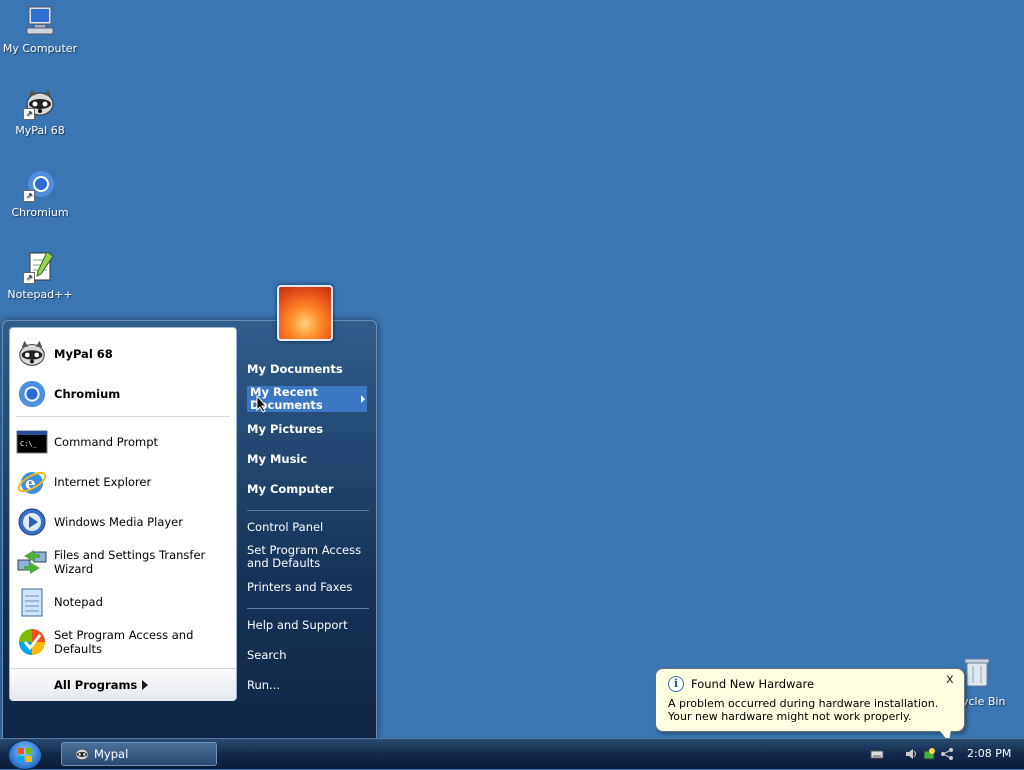 The image size is (1024, 770). I want to click on desktop-icon-my-computer: My Computer, so click(40, 29).